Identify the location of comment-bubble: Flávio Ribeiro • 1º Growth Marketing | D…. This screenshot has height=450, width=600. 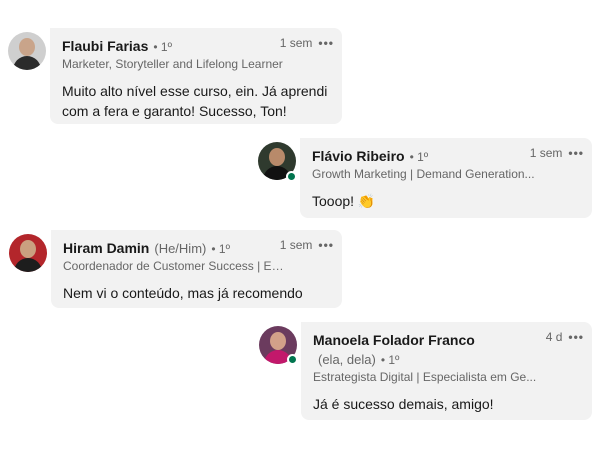
(446, 178).